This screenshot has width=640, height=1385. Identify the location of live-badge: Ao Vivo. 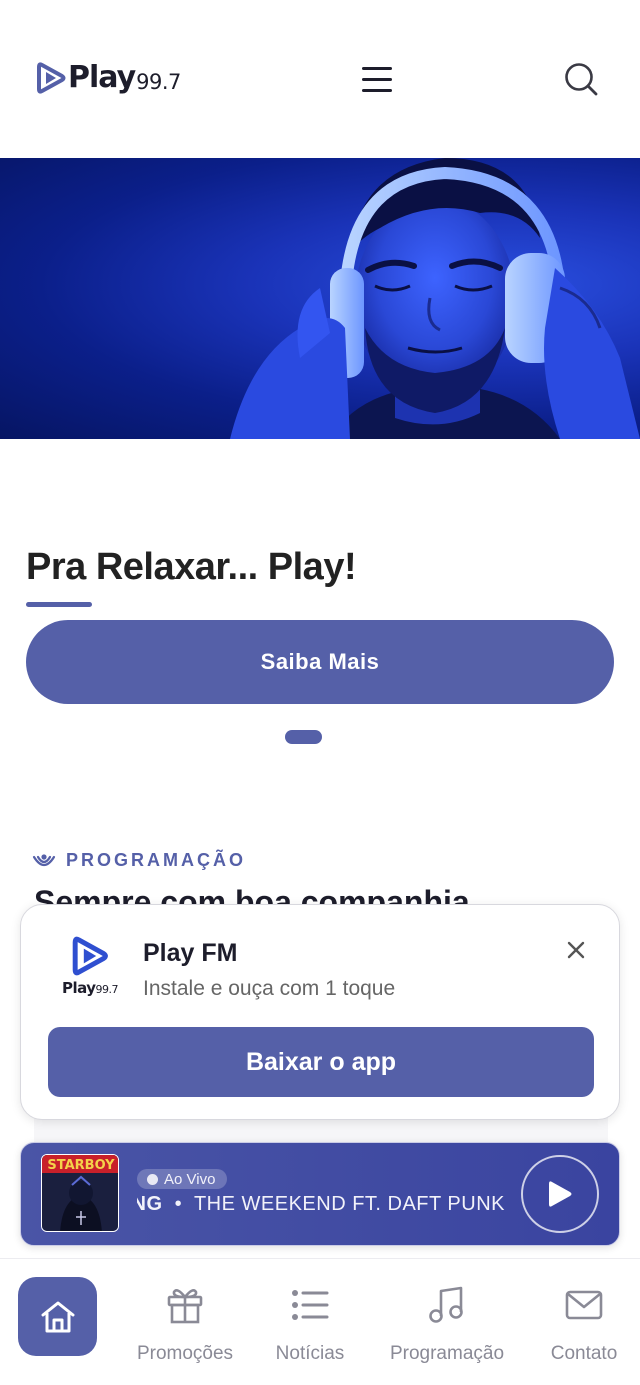
(182, 1179).